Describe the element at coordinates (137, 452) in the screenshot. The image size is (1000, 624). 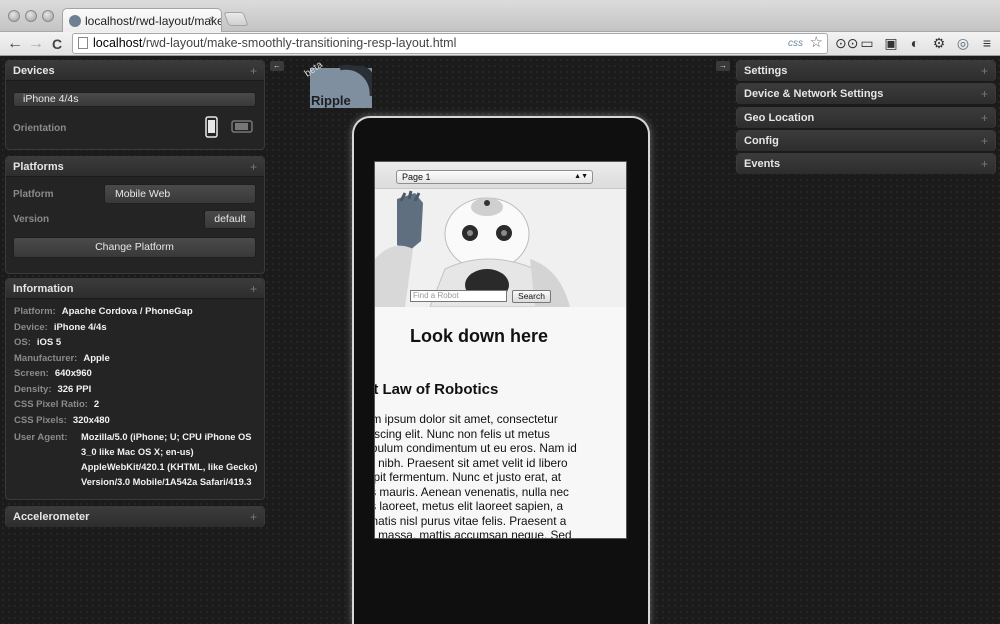
I see `user-agent-line: 3_0 like Mac OS X; en-us)` at that location.